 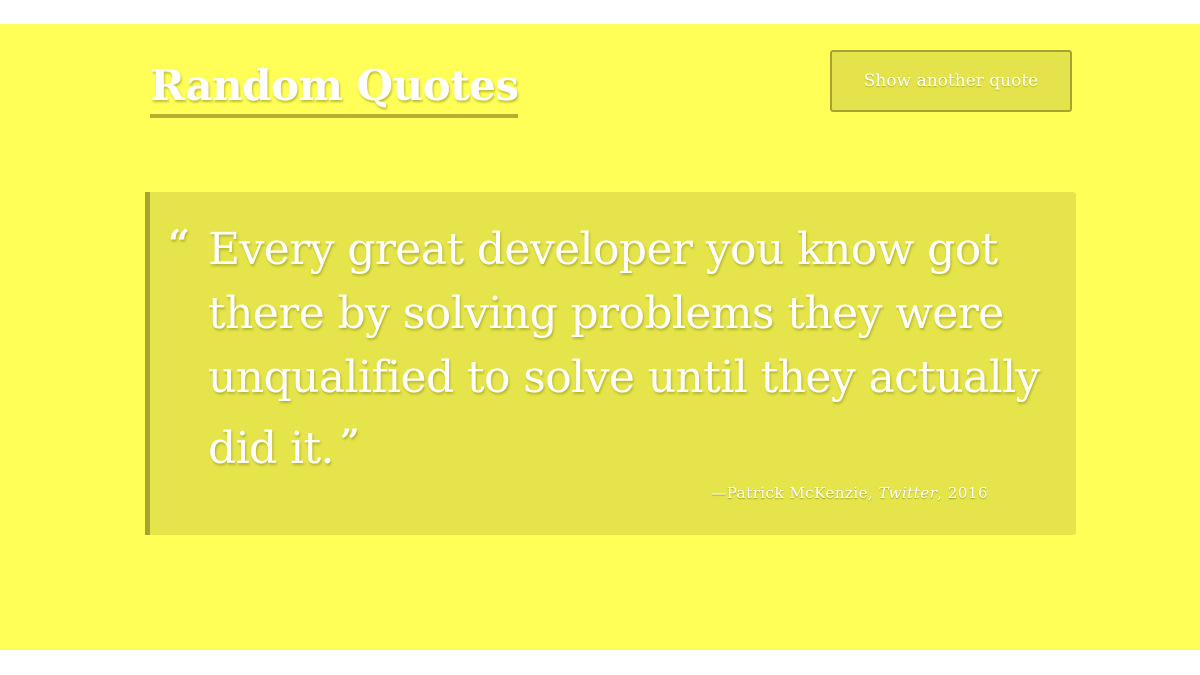 What do you see at coordinates (951, 81) in the screenshot?
I see `show-another-quote-button: Show another quote` at bounding box center [951, 81].